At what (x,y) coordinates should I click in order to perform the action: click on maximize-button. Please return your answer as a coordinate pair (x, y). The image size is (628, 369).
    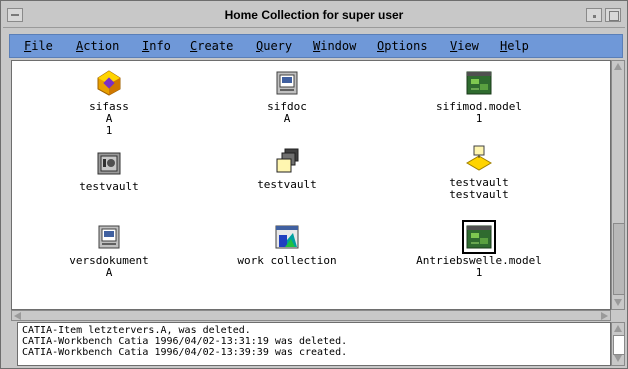
    Looking at the image, I should click on (613, 15).